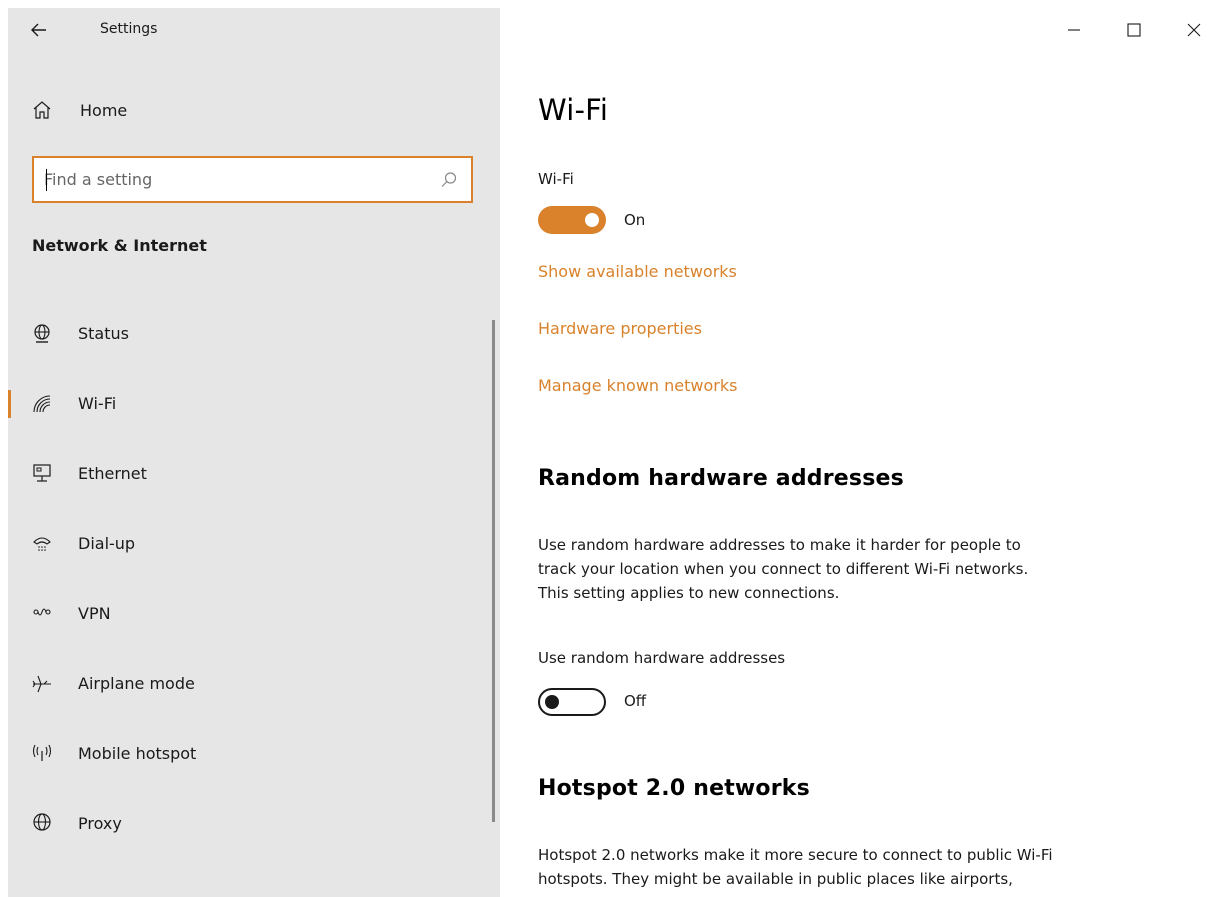  I want to click on sidebar-item-ethernet: Ethernet, so click(254, 474).